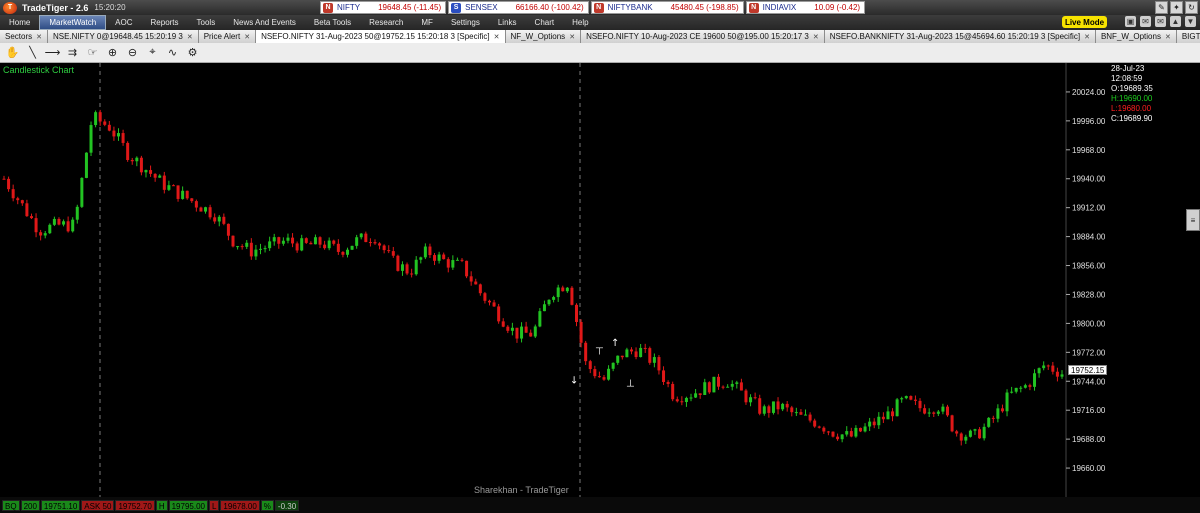  I want to click on menu-tools: Tools, so click(206, 22).